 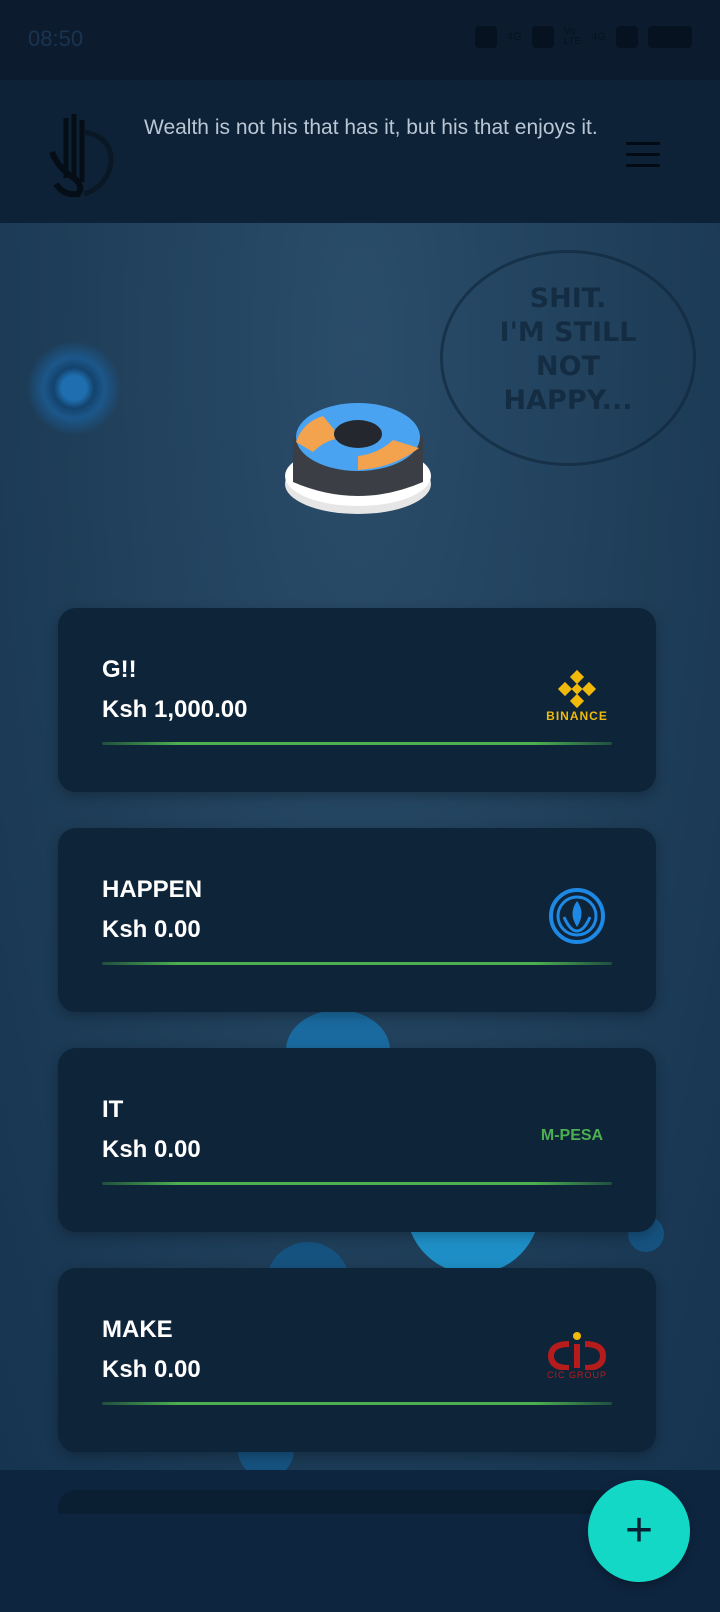 I want to click on app-logo-icon, so click(x=81, y=156).